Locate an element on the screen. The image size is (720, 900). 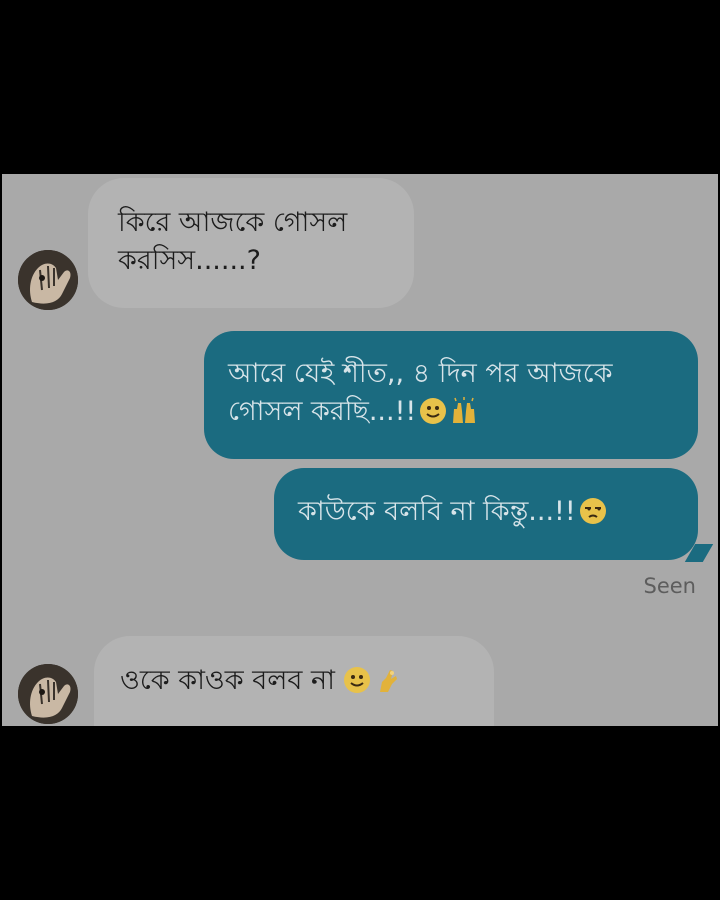
outgoing-message-bubble: কাউকে বলবি না কিন্তু...!! is located at coordinates (486, 514).